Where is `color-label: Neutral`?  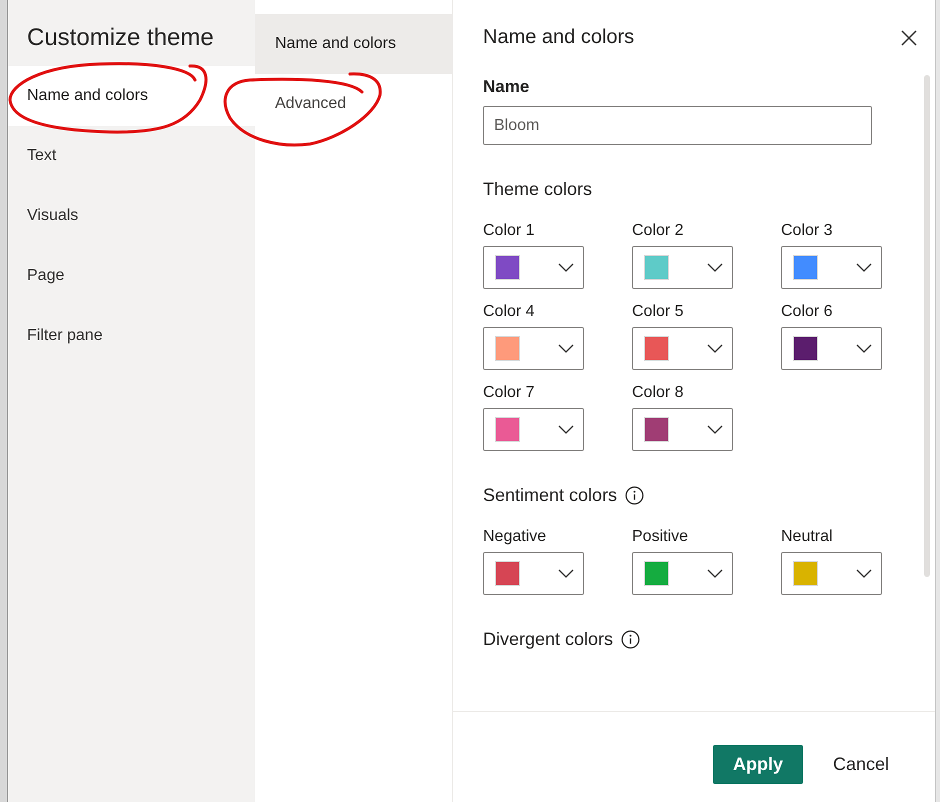
color-label: Neutral is located at coordinates (807, 537).